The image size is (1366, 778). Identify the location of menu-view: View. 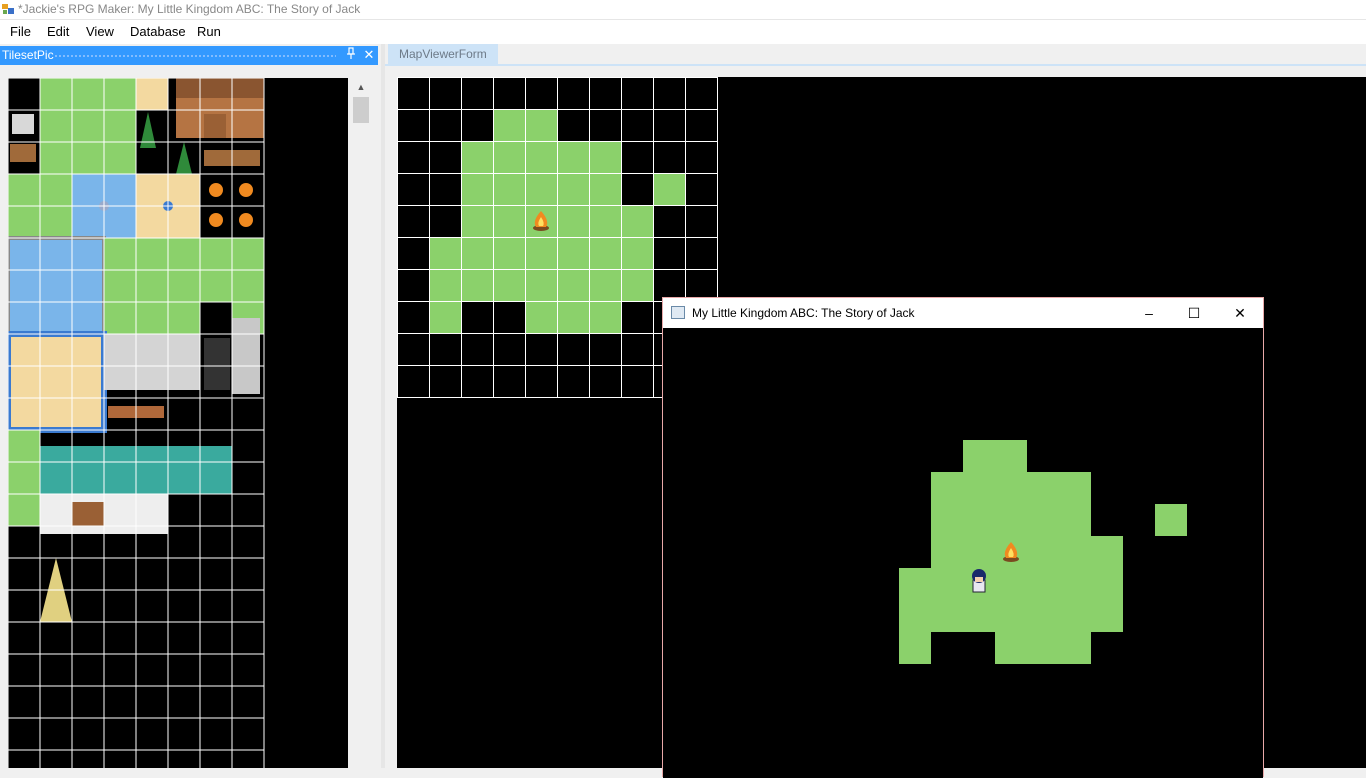
(100, 31).